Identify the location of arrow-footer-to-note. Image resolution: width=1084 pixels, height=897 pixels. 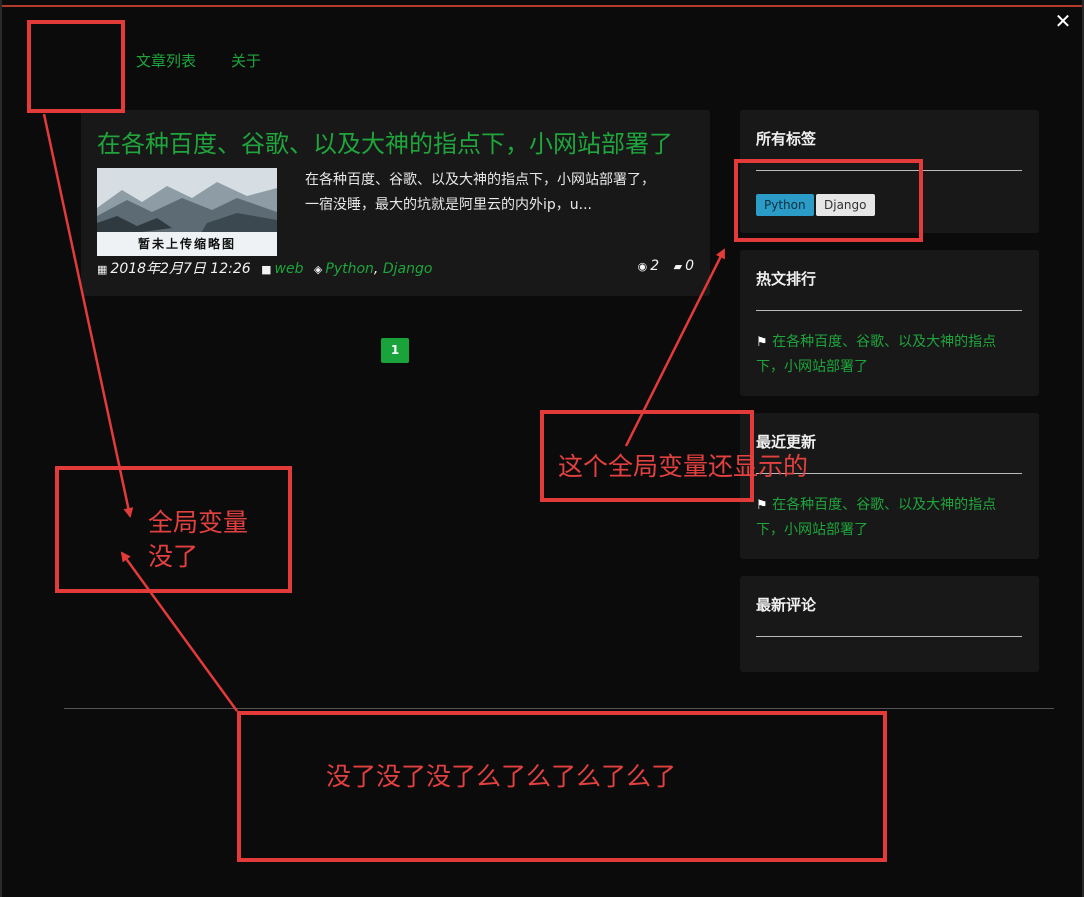
(179, 631).